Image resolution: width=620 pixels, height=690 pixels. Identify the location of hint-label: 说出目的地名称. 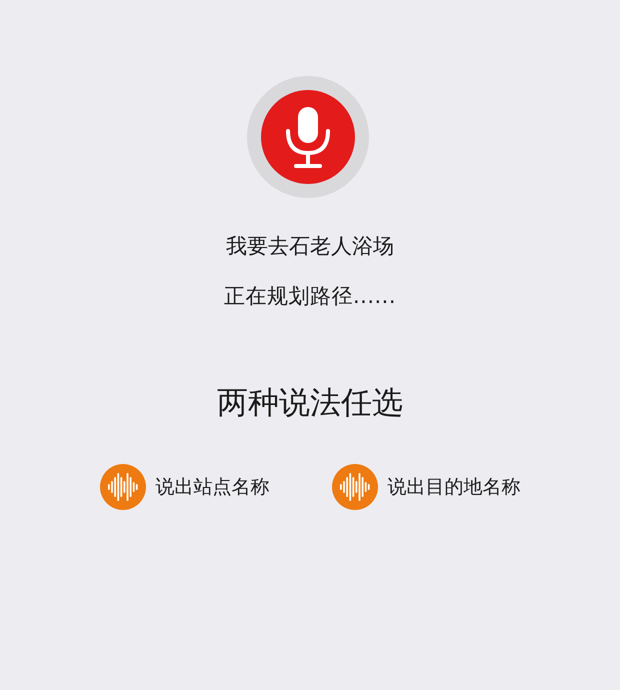
(454, 487).